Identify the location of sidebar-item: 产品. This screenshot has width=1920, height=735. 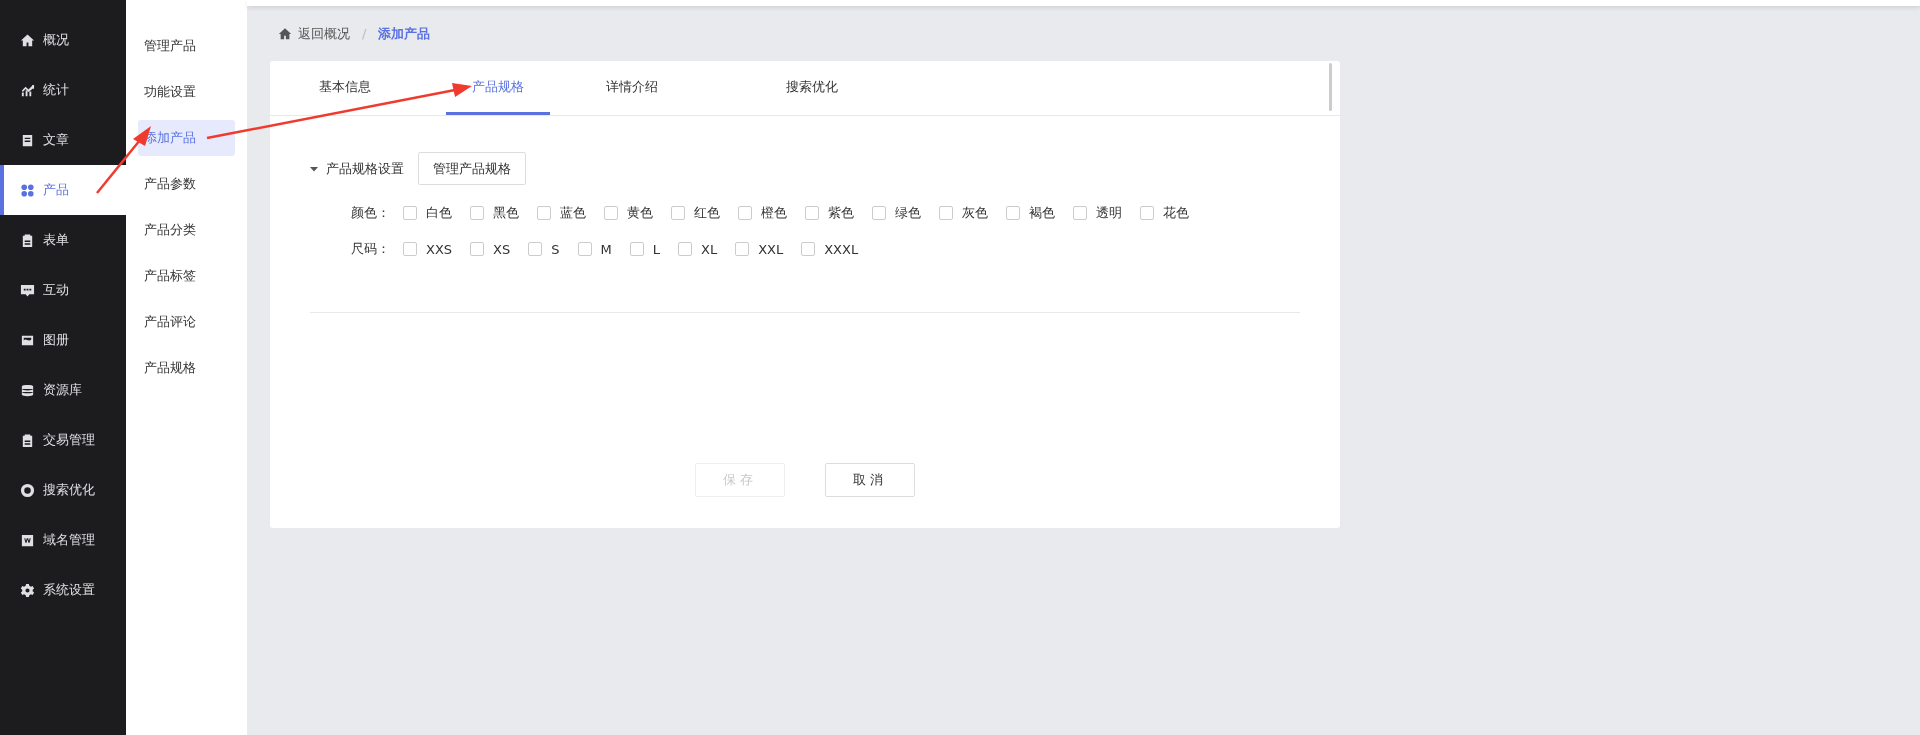
(63, 190).